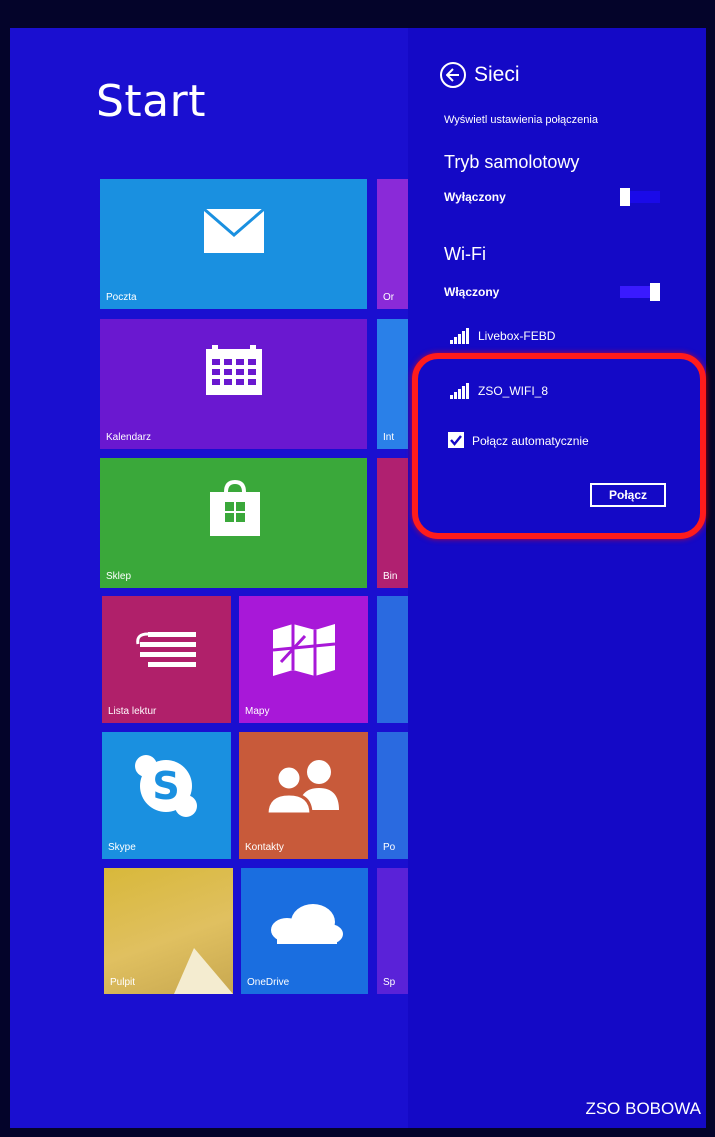  What do you see at coordinates (132, 711) in the screenshot?
I see `tile-label: Lista lektur` at bounding box center [132, 711].